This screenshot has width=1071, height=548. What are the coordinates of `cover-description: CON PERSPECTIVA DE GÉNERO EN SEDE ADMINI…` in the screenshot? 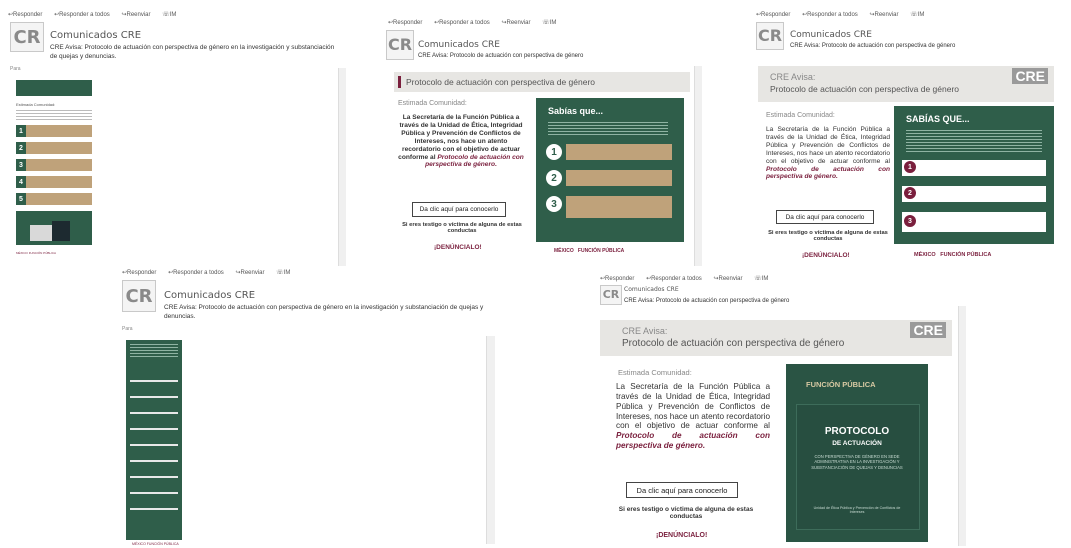 It's located at (857, 462).